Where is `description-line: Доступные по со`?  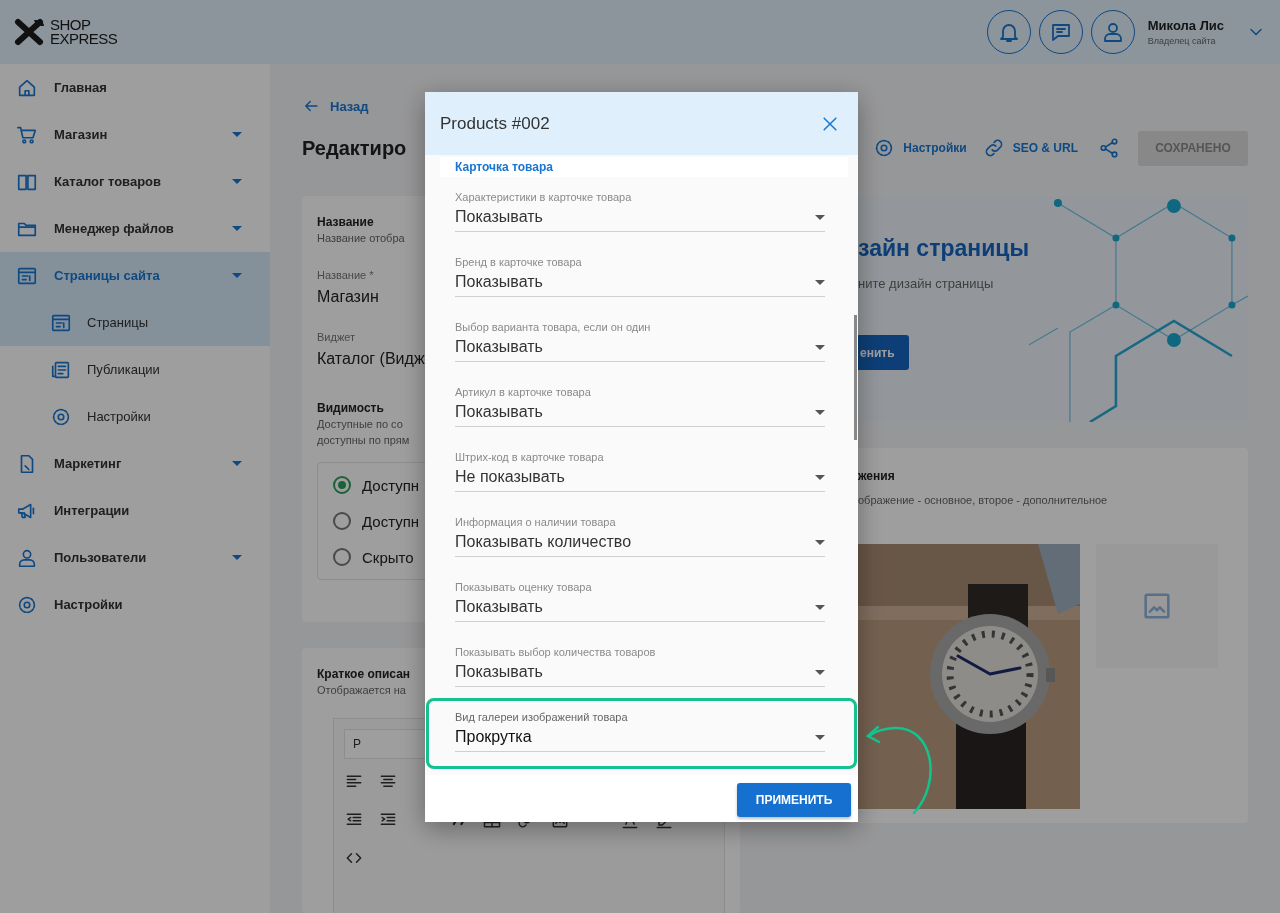
description-line: Доступные по со is located at coordinates (360, 424).